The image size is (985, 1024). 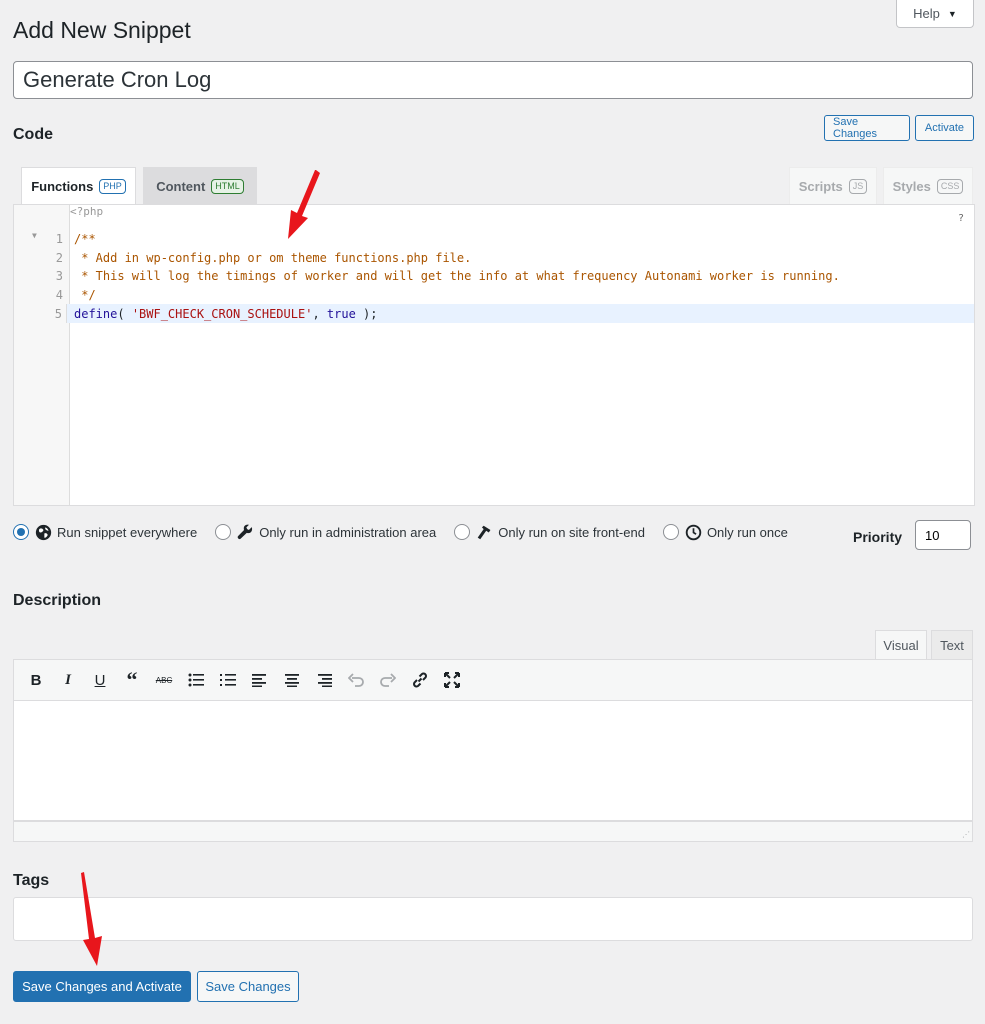 I want to click on js-badge: JS, so click(x=858, y=186).